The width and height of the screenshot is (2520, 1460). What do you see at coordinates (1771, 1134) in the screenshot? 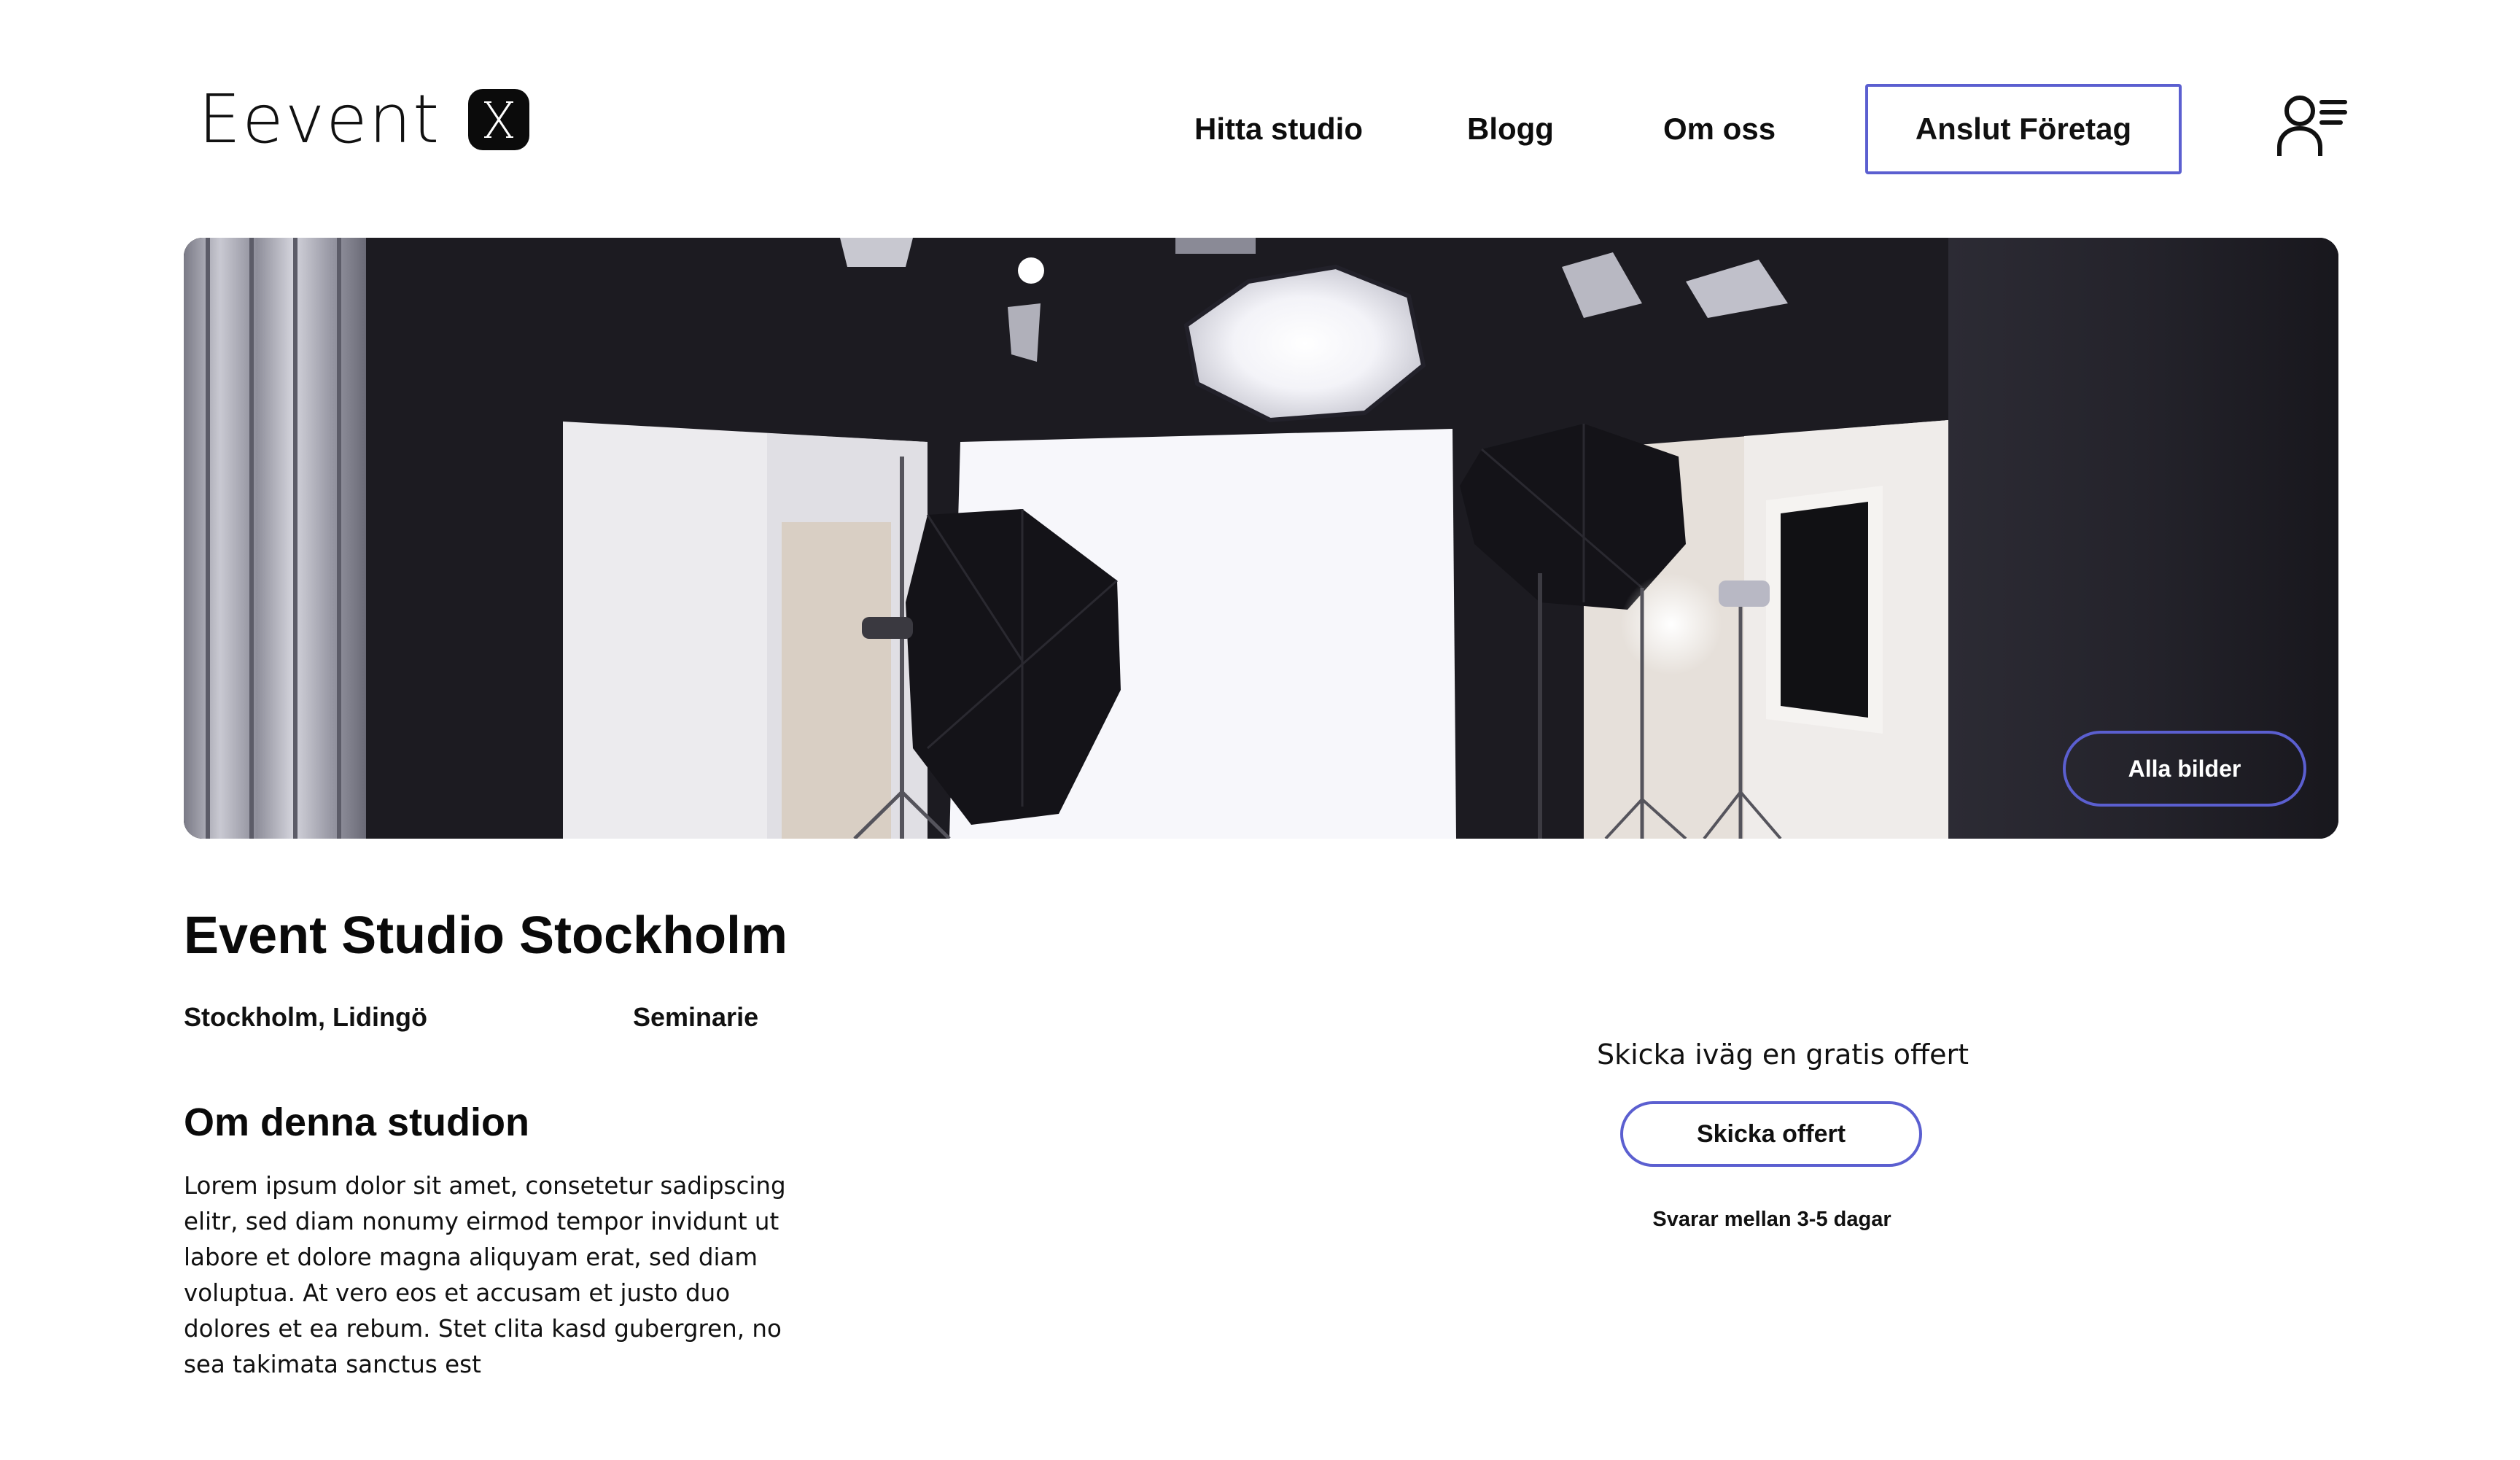
I see `send-offer-button: Skicka offert` at bounding box center [1771, 1134].